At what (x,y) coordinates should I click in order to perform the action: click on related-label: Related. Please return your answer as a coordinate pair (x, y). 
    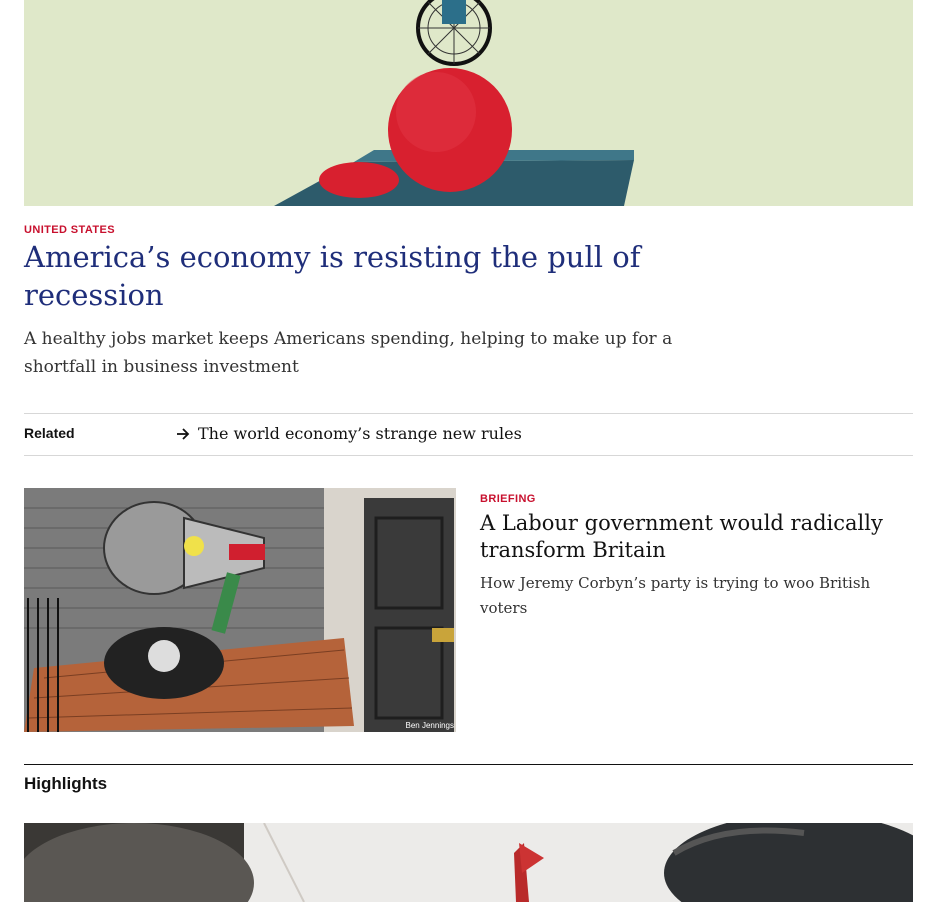
    Looking at the image, I should click on (49, 433).